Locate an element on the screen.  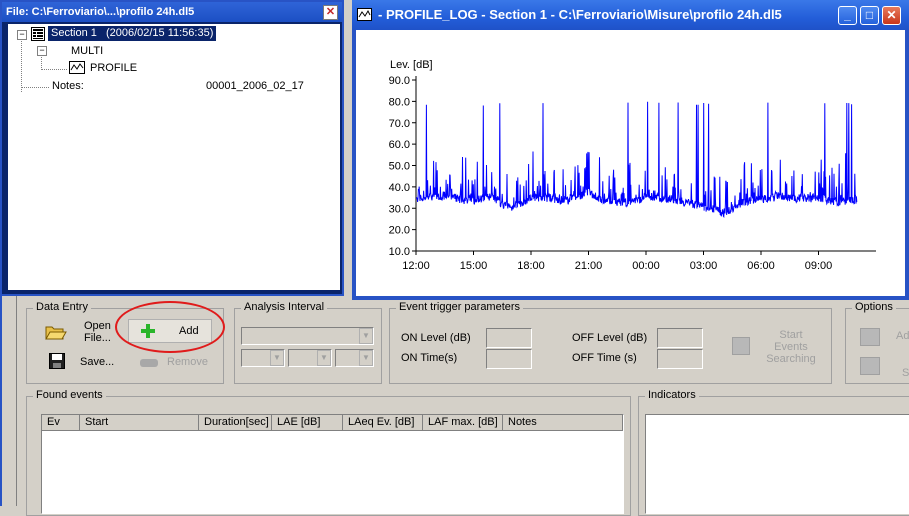
level-series-line is located at coordinates (637, 160).